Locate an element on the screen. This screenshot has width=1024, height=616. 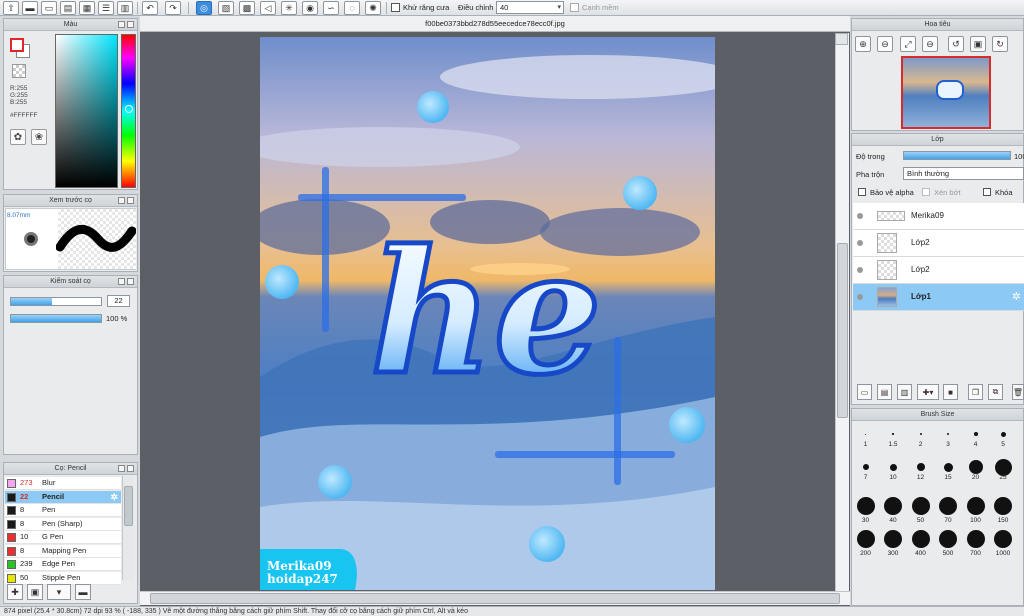
brush-size-preset: 3 is located at coordinates (948, 437).